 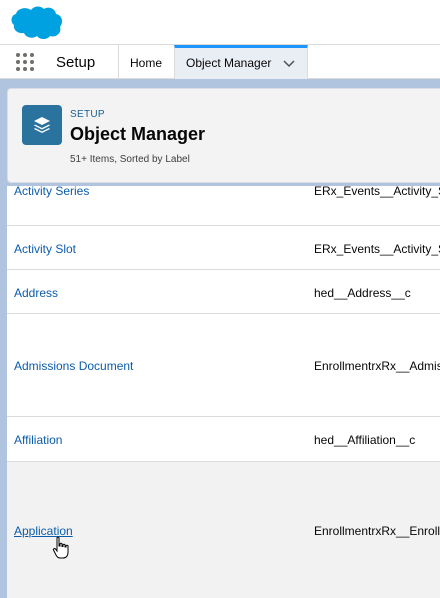 I want to click on context-bar: Setup Home Object Manager, so click(x=220, y=61).